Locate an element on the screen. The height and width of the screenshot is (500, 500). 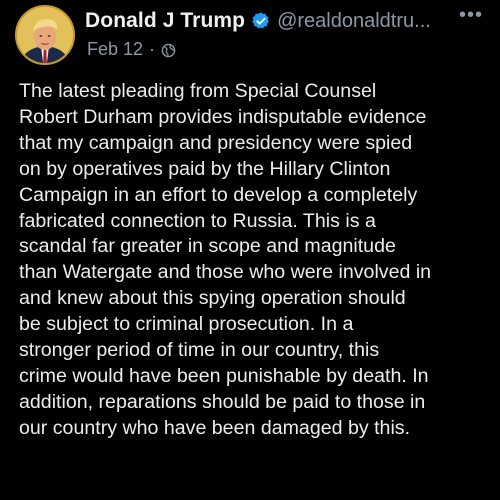
globe-icon is located at coordinates (168, 49).